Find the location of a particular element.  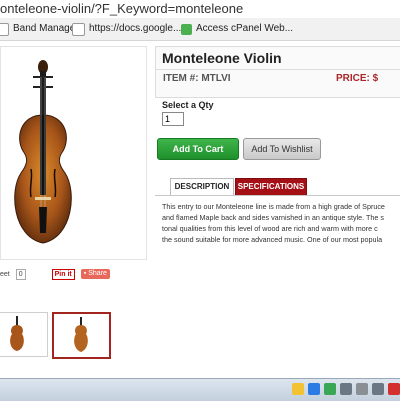

adobe-icon is located at coordinates (394, 389).